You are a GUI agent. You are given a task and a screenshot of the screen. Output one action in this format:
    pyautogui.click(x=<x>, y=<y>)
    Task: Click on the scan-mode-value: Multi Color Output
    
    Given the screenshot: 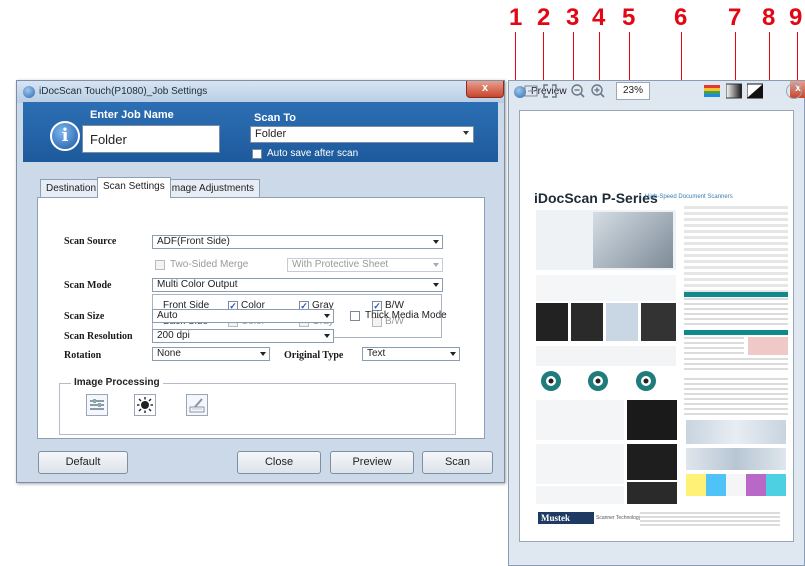 What is the action you would take?
    pyautogui.click(x=197, y=284)
    